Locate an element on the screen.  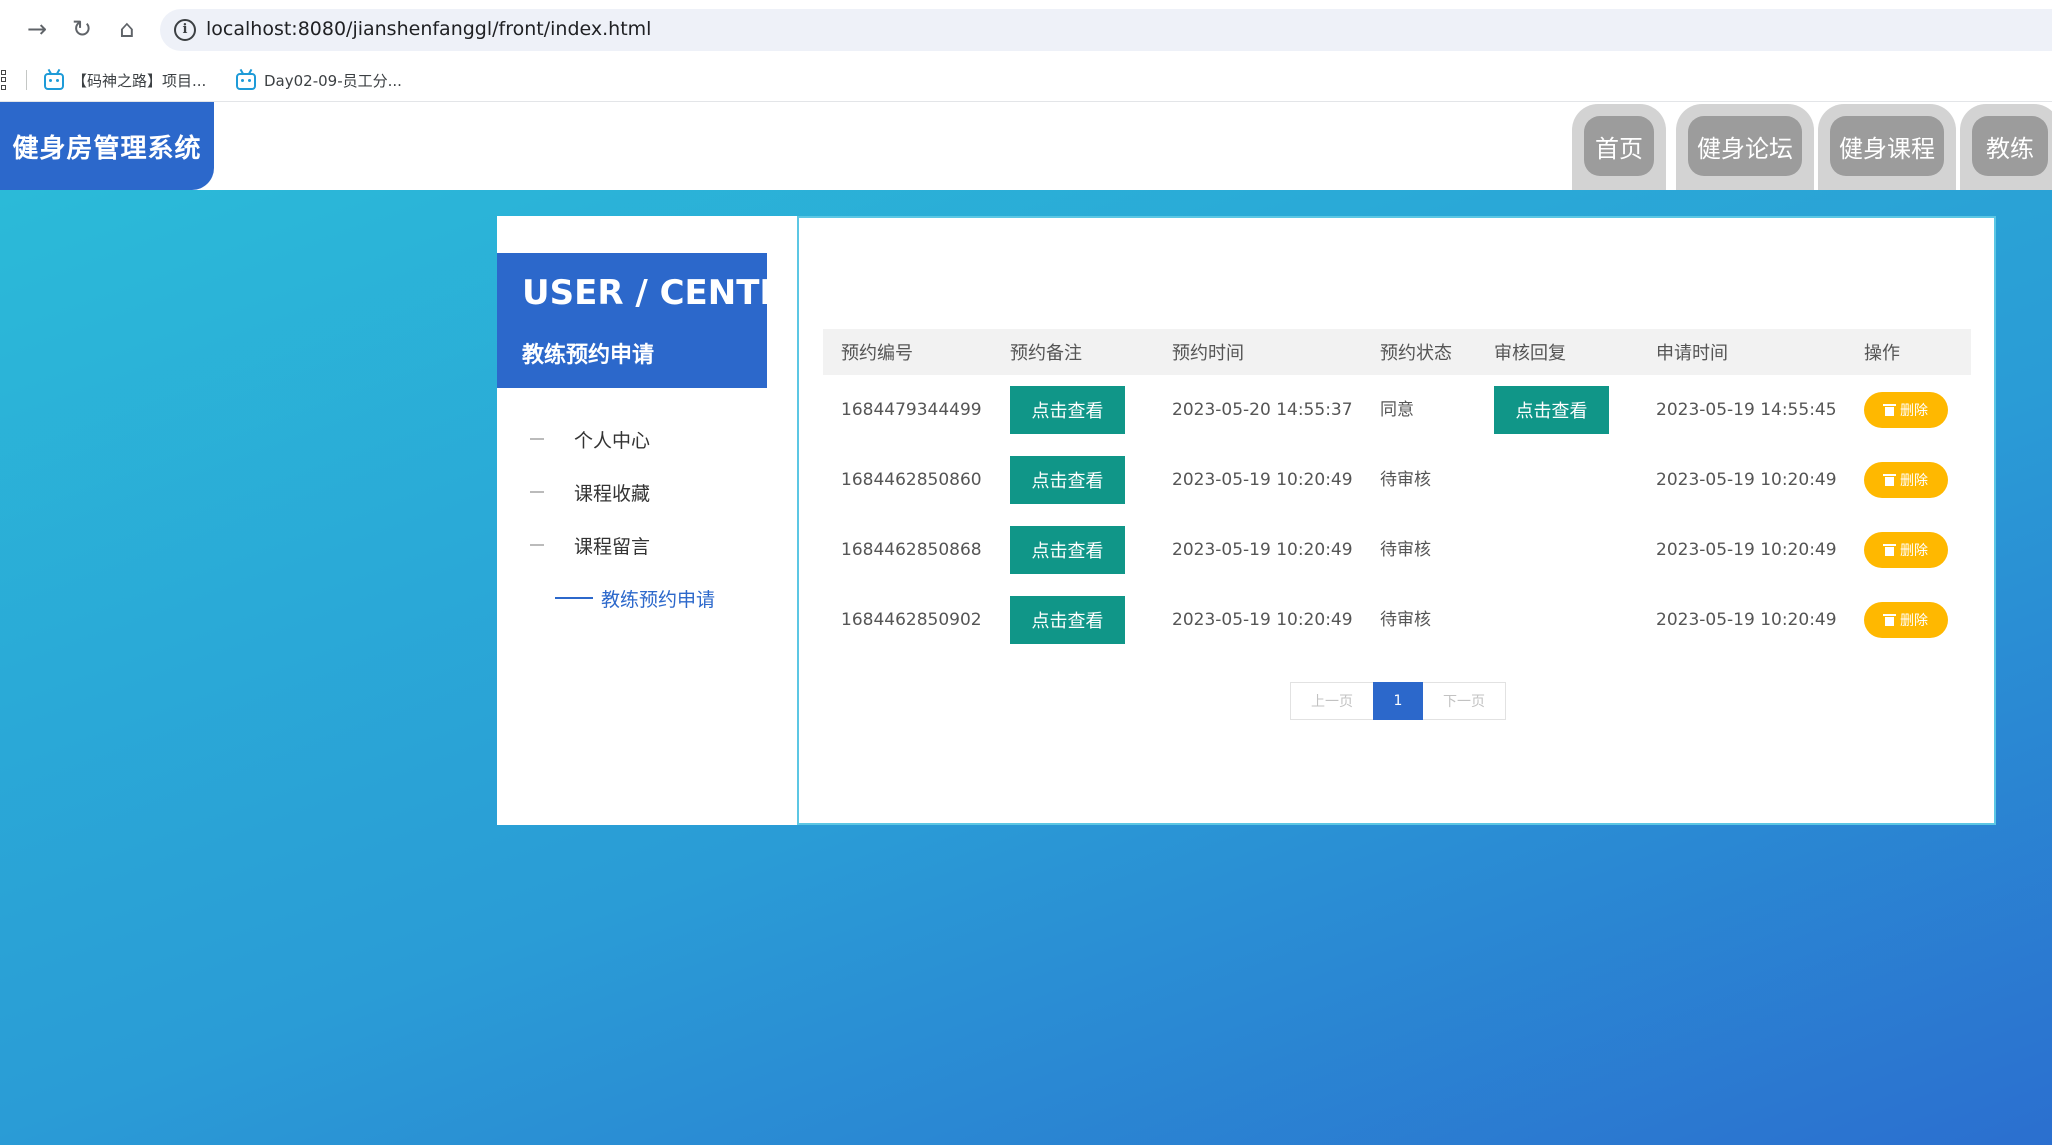
nav-tab-courses: 健身课程 is located at coordinates (1887, 147).